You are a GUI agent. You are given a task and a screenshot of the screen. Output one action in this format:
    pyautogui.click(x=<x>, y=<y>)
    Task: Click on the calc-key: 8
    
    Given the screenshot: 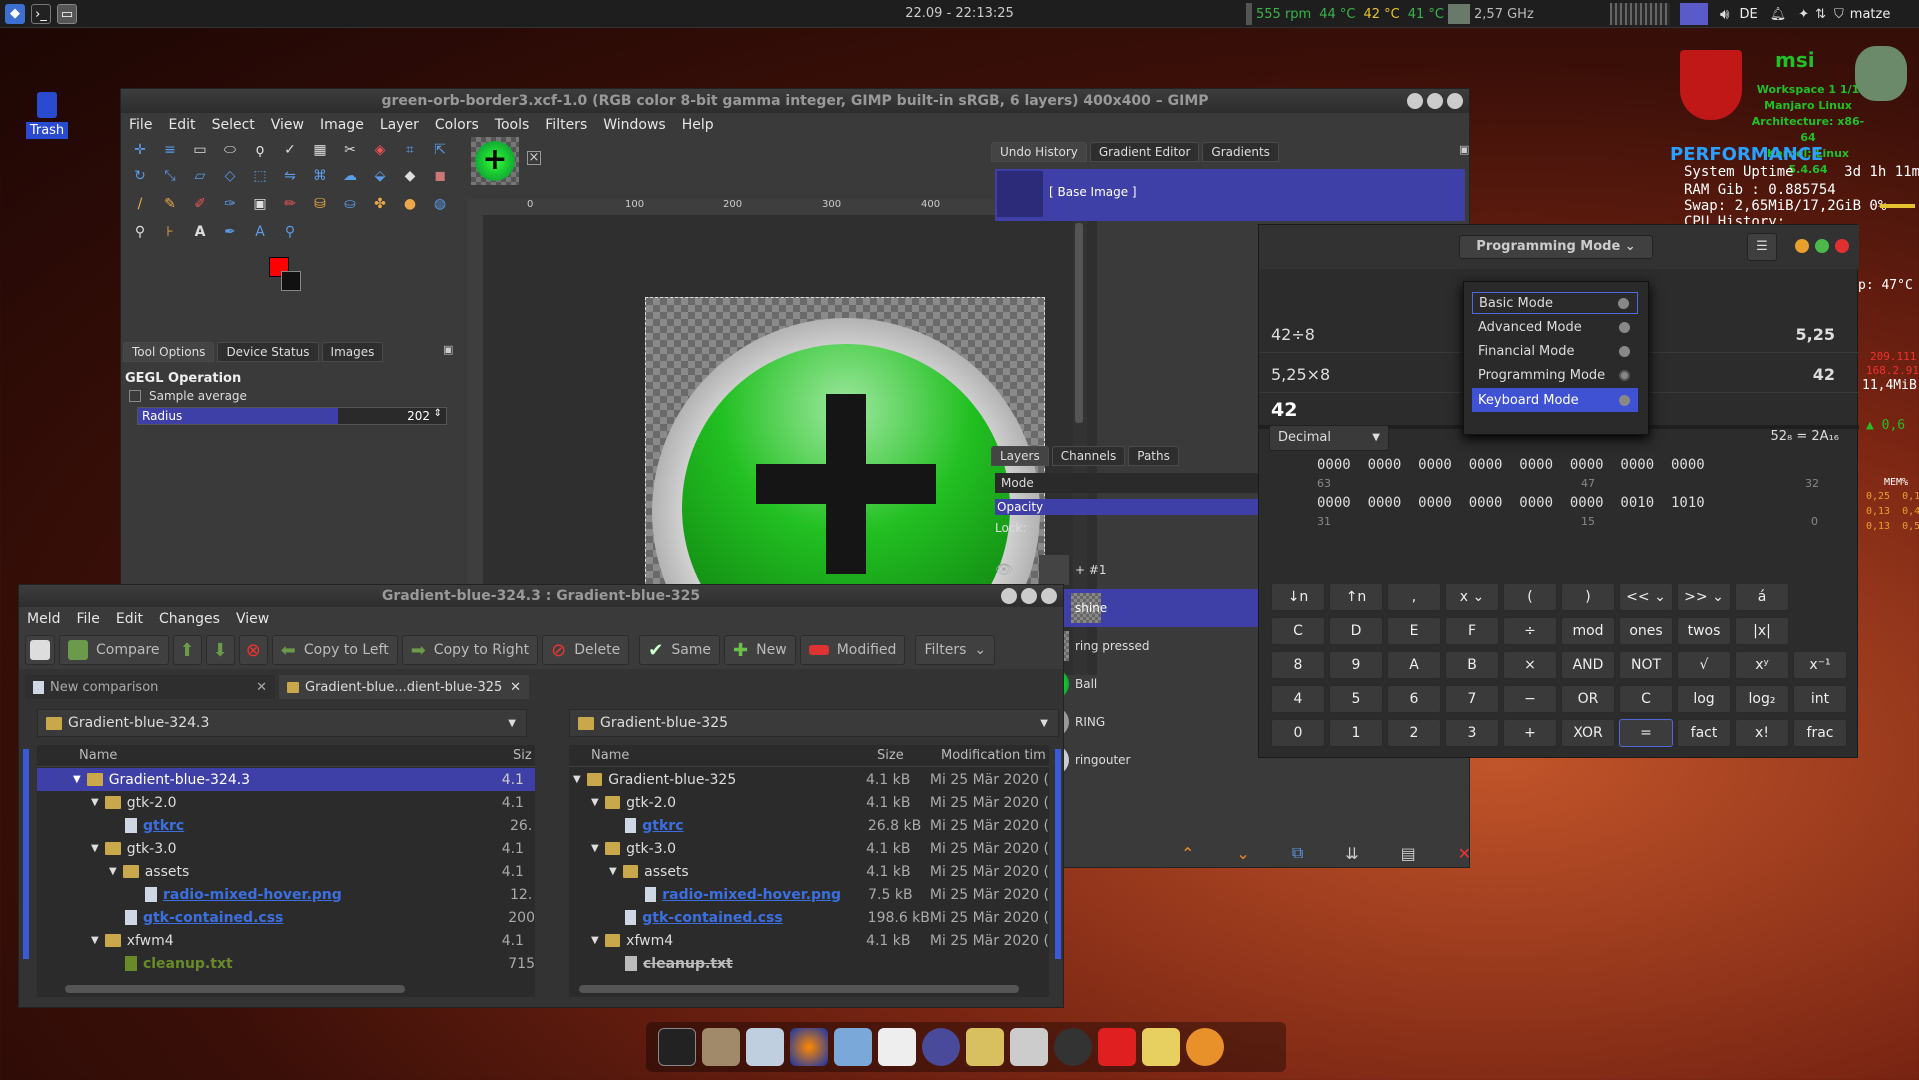 What is the action you would take?
    pyautogui.click(x=1298, y=665)
    